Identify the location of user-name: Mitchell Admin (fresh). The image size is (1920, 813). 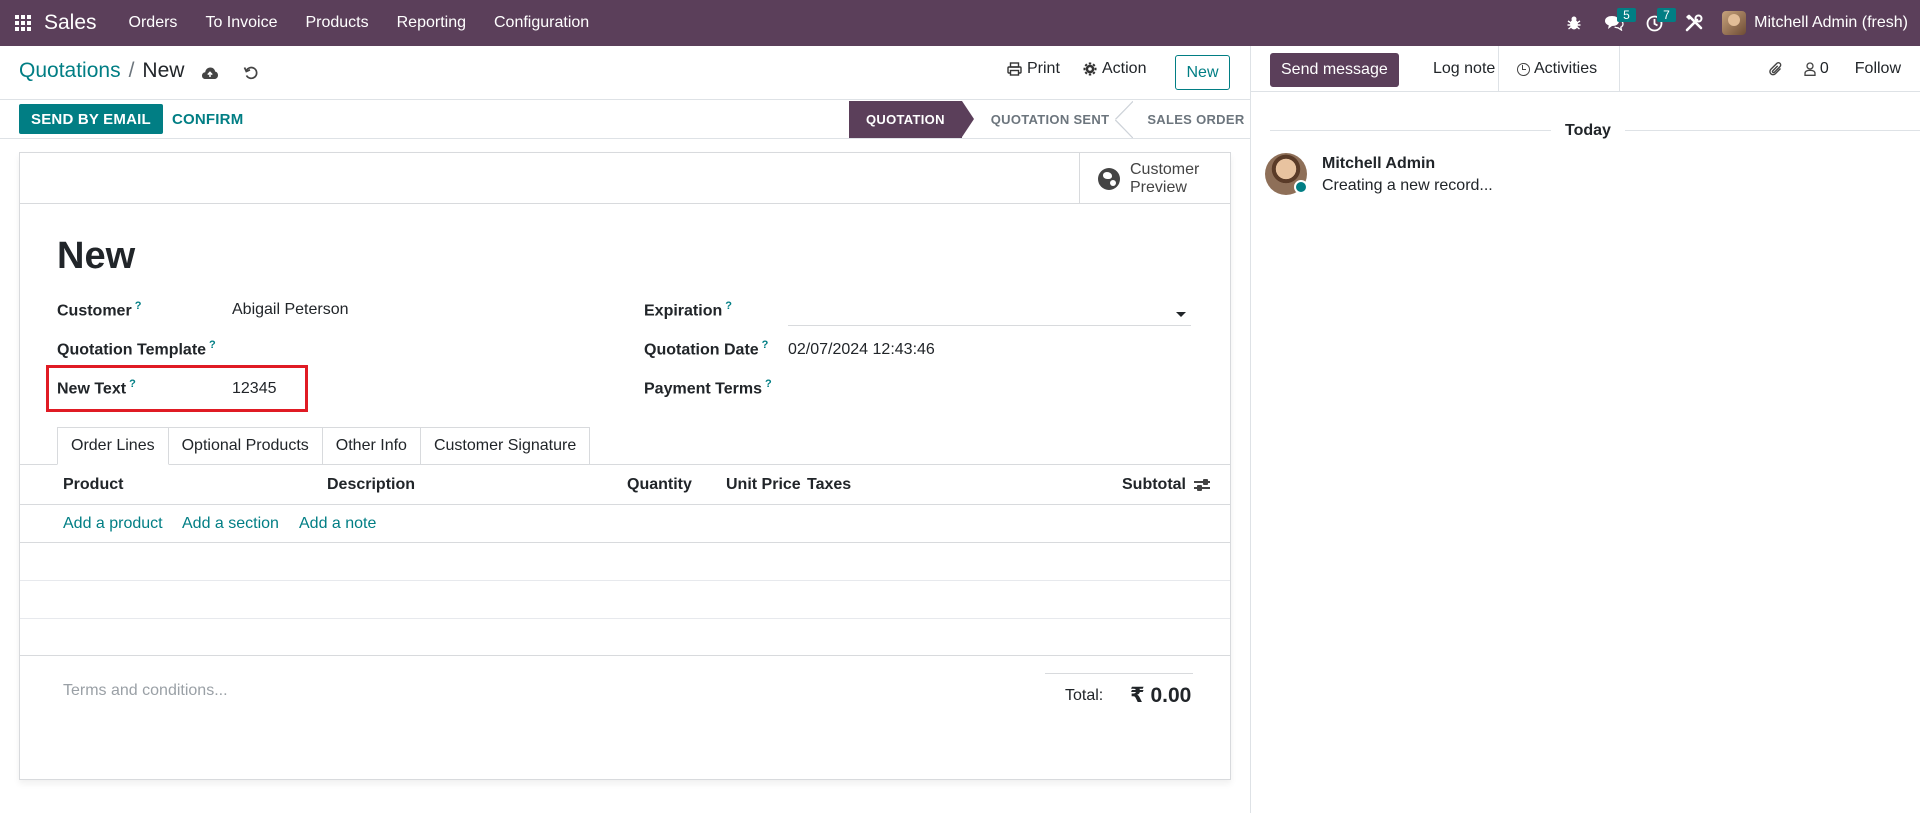
(1831, 22).